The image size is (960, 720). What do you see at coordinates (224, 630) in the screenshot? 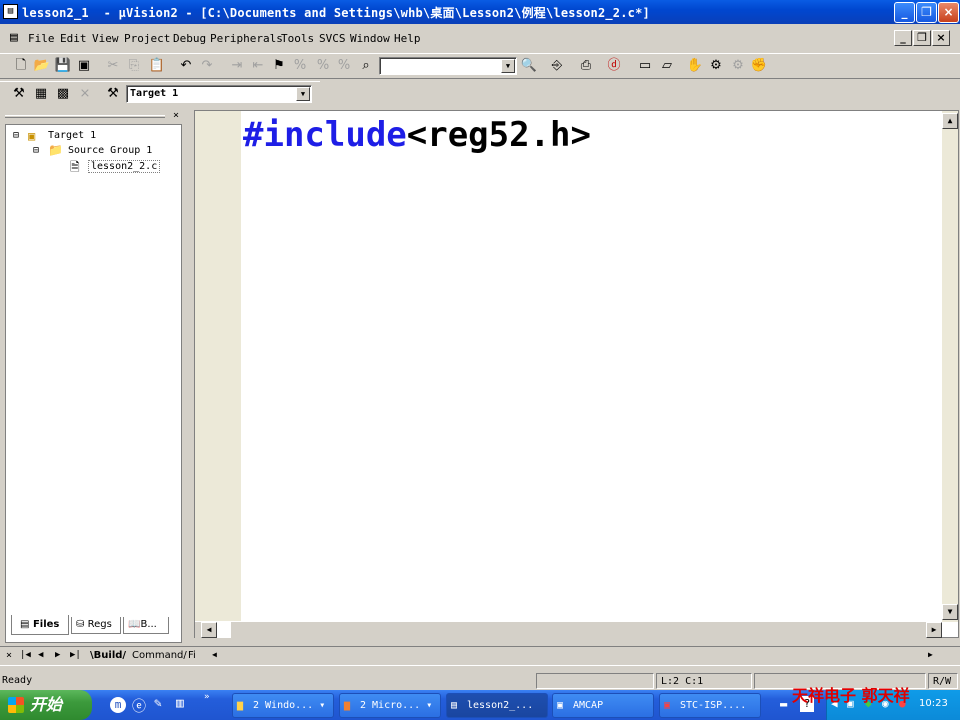
I see `scroll-thumb` at bounding box center [224, 630].